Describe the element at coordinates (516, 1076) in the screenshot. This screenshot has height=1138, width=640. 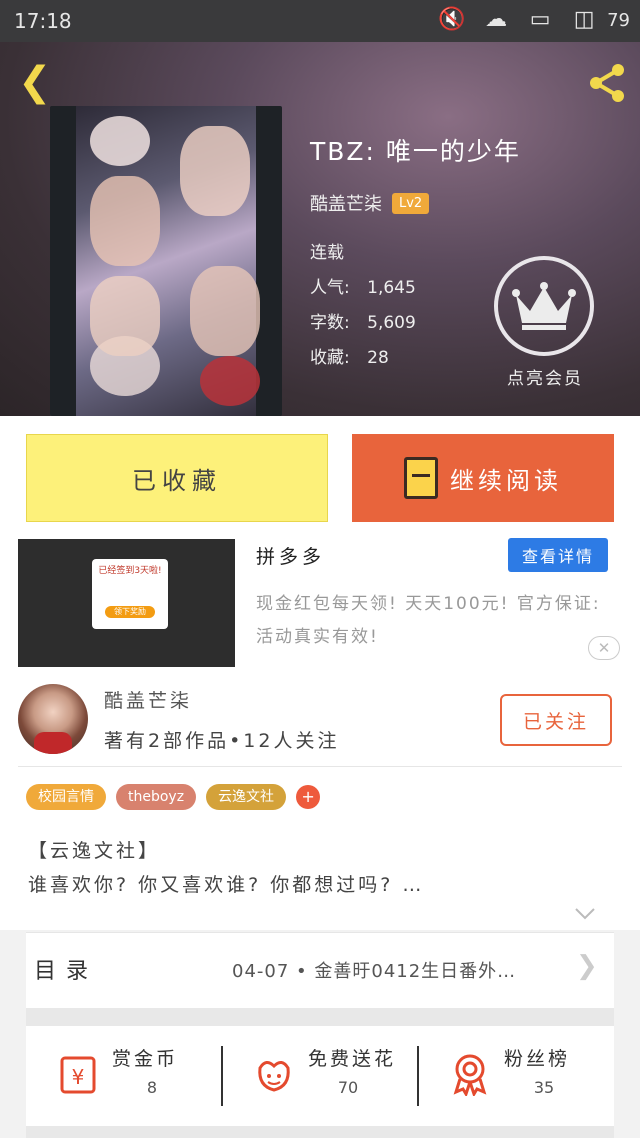
I see `fan-ranking: 粉丝榜 35` at that location.